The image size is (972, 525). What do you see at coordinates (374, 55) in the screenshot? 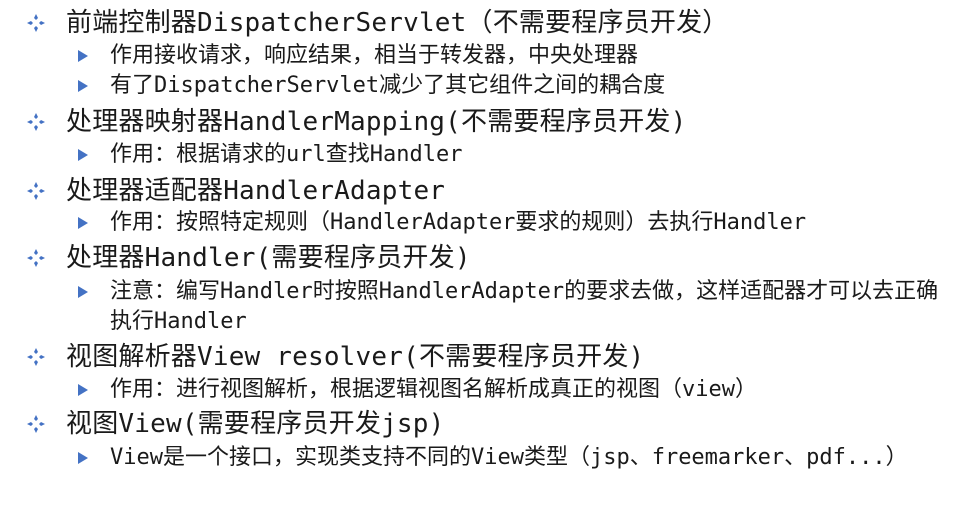
I see `sub-item-text: 作用接收请求，响应结果，相当于转发器，中央处理器` at bounding box center [374, 55].